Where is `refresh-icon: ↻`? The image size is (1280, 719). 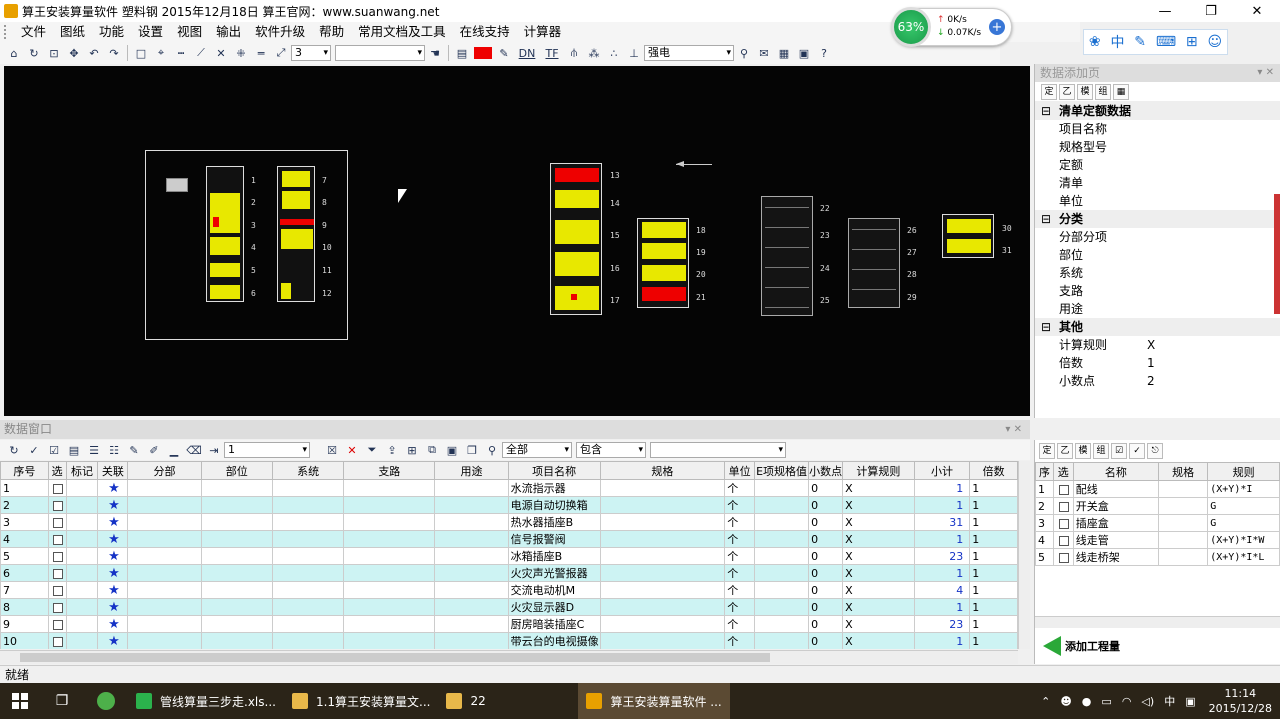
refresh-icon: ↻ is located at coordinates (14, 450).